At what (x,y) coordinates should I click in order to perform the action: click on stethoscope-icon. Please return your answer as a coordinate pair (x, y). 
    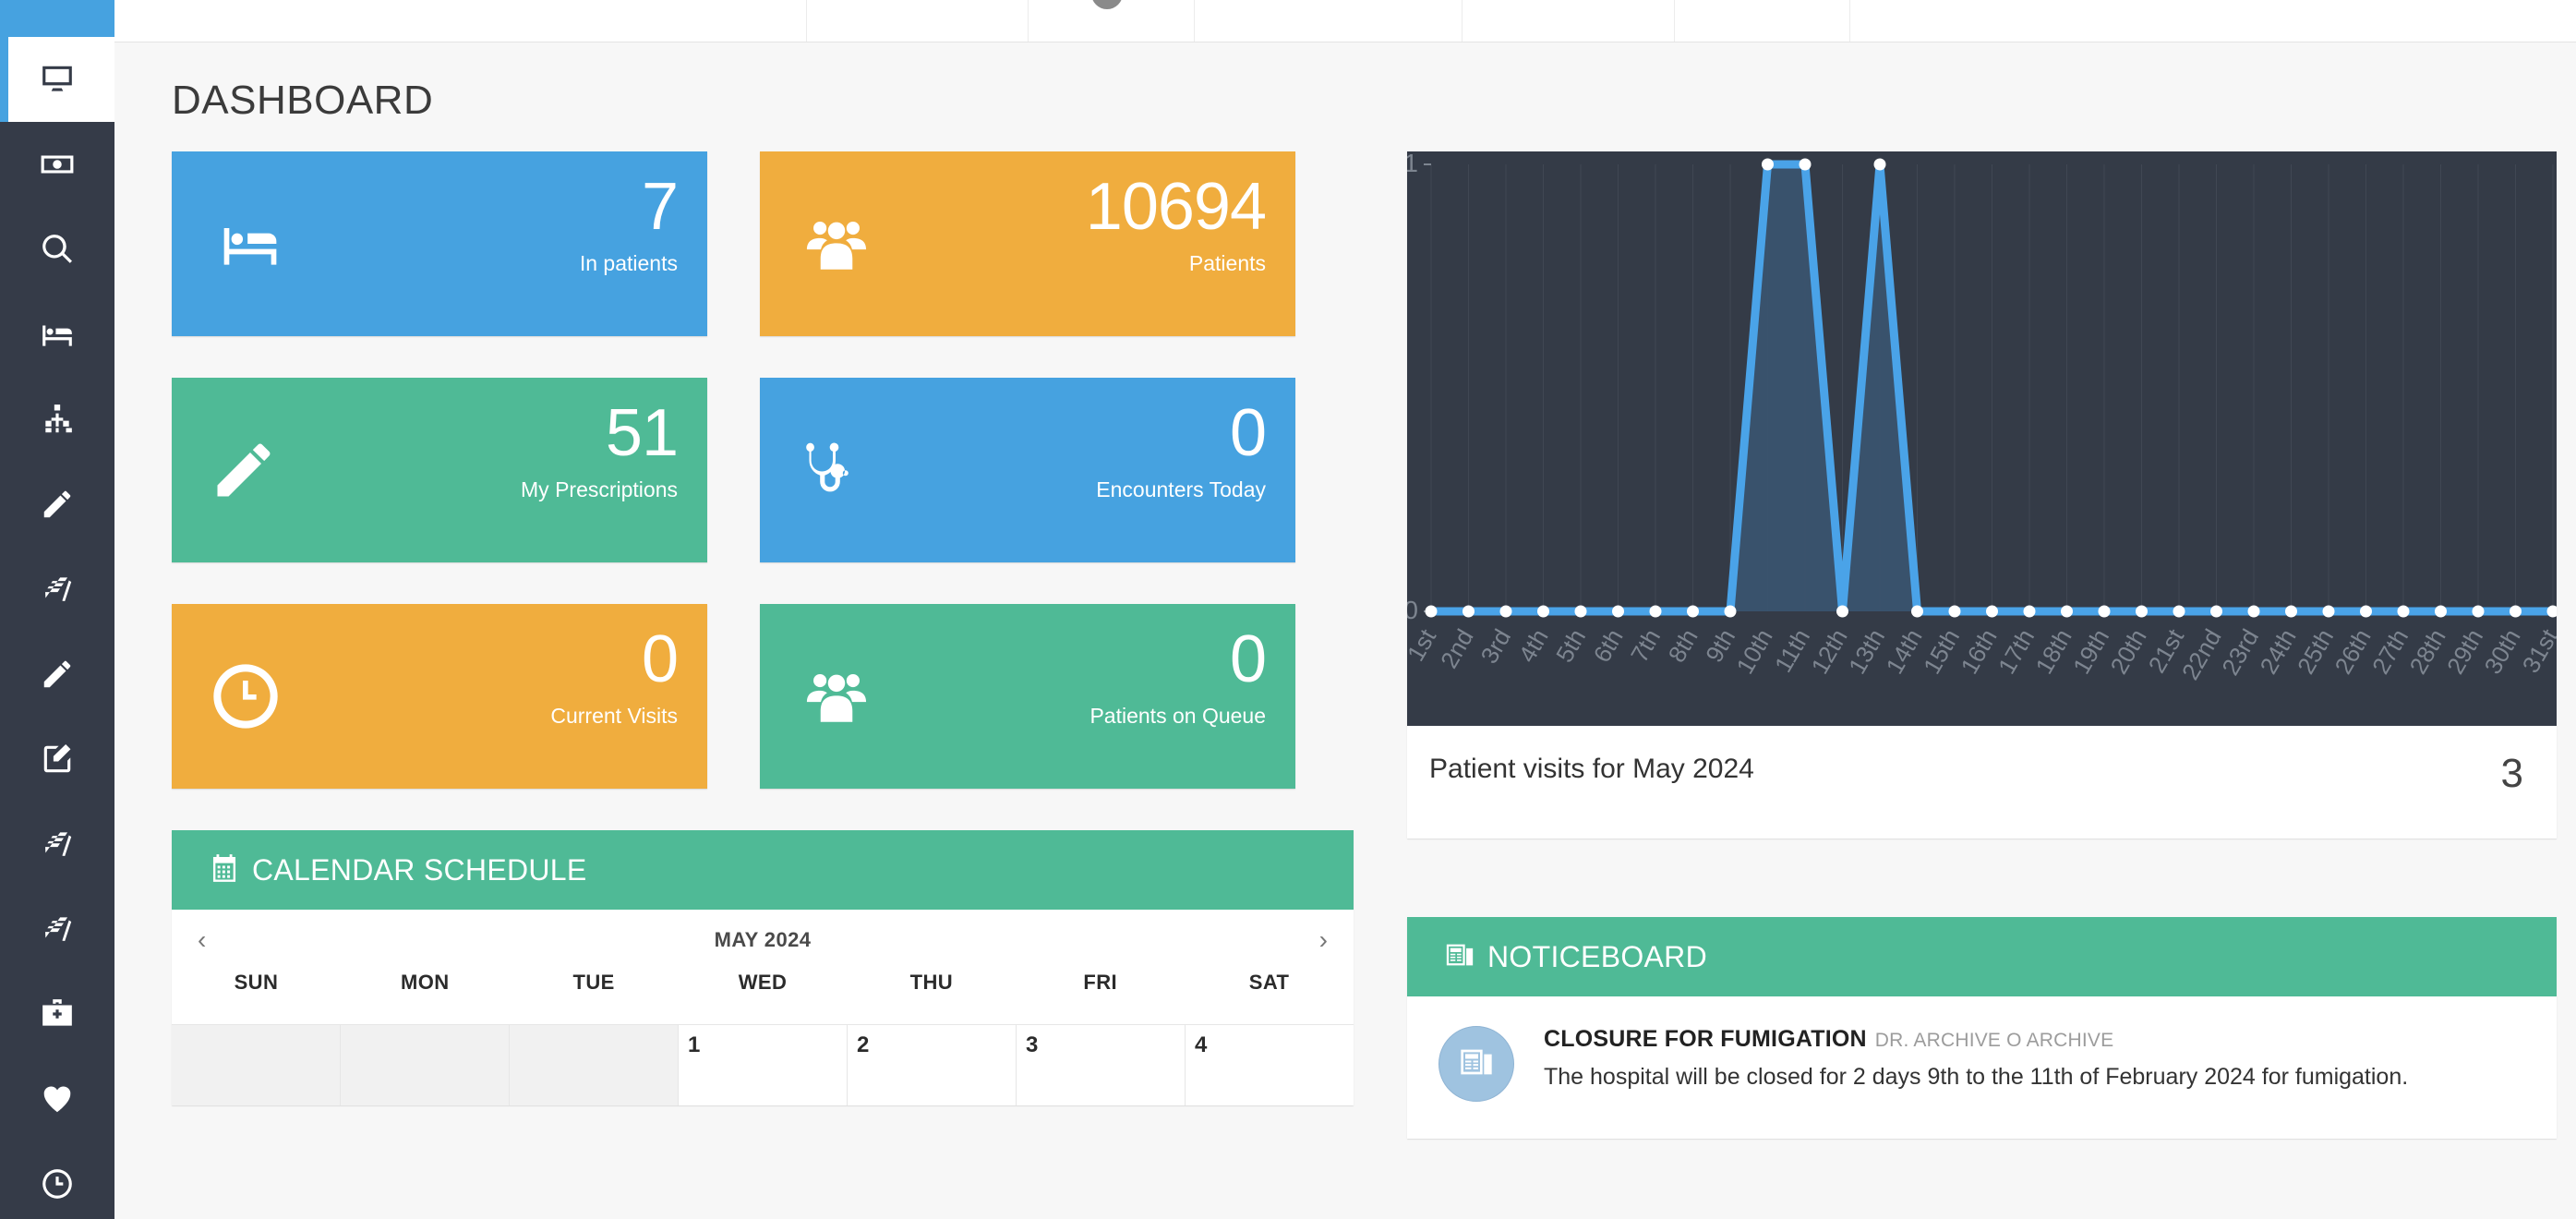
    Looking at the image, I should click on (830, 470).